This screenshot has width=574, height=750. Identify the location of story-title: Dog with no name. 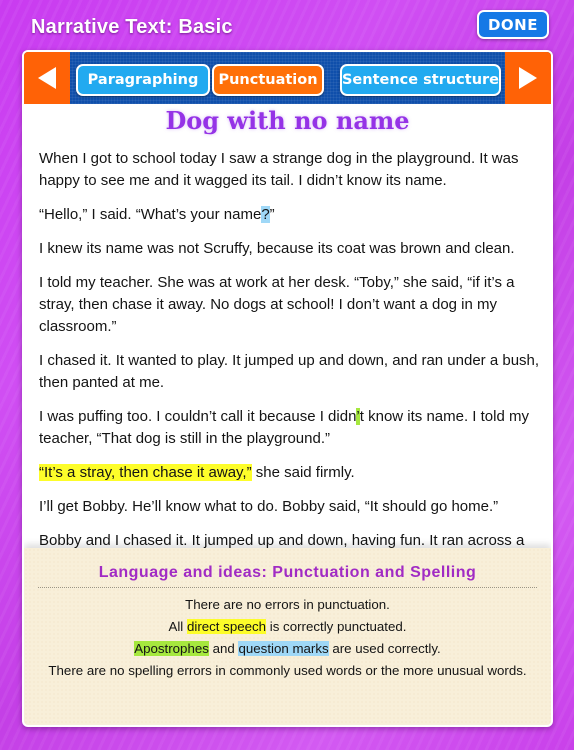
(287, 120).